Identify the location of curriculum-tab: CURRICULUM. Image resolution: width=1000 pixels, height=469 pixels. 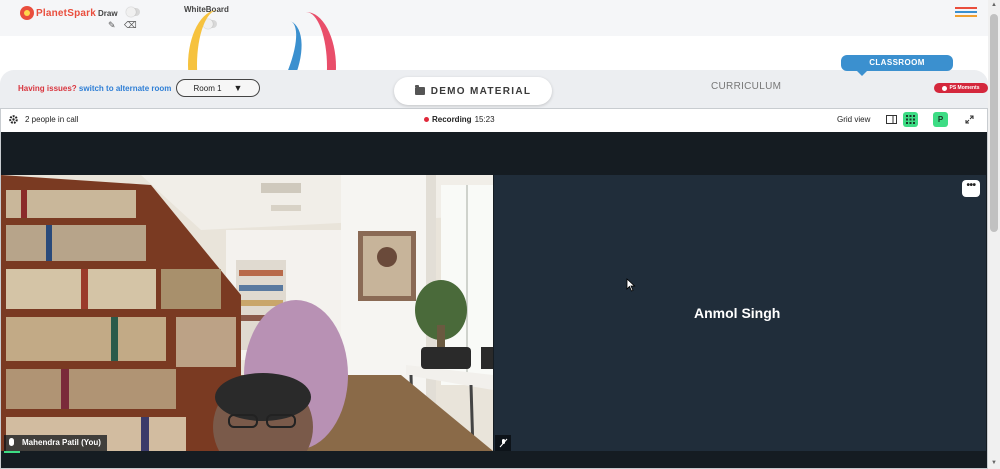
(746, 86).